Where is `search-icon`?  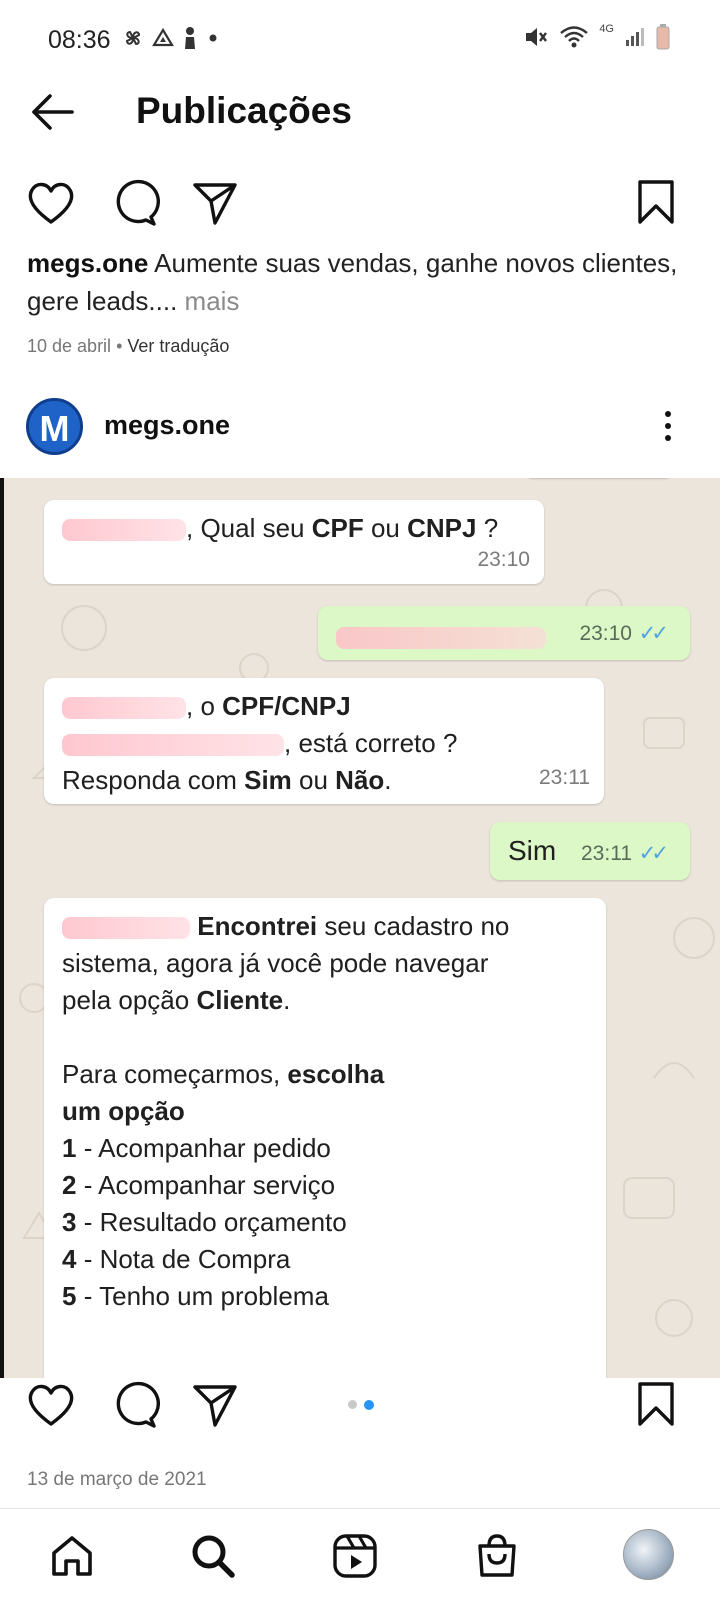 search-icon is located at coordinates (213, 1556).